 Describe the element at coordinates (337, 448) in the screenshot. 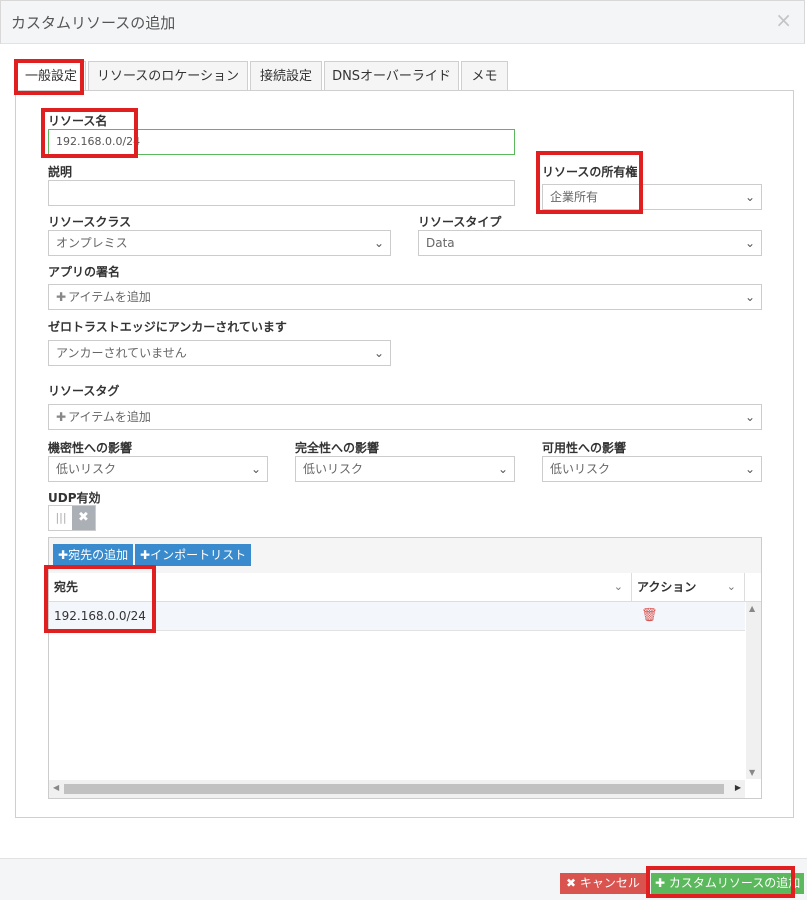

I see `integrity-label: 完全性への影響` at that location.